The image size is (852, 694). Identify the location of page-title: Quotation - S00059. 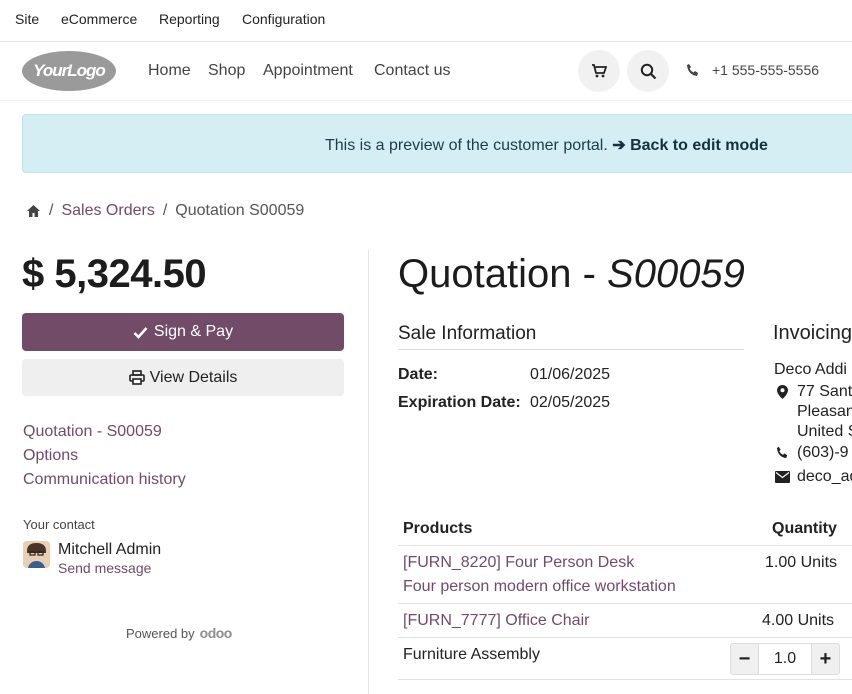
(571, 274).